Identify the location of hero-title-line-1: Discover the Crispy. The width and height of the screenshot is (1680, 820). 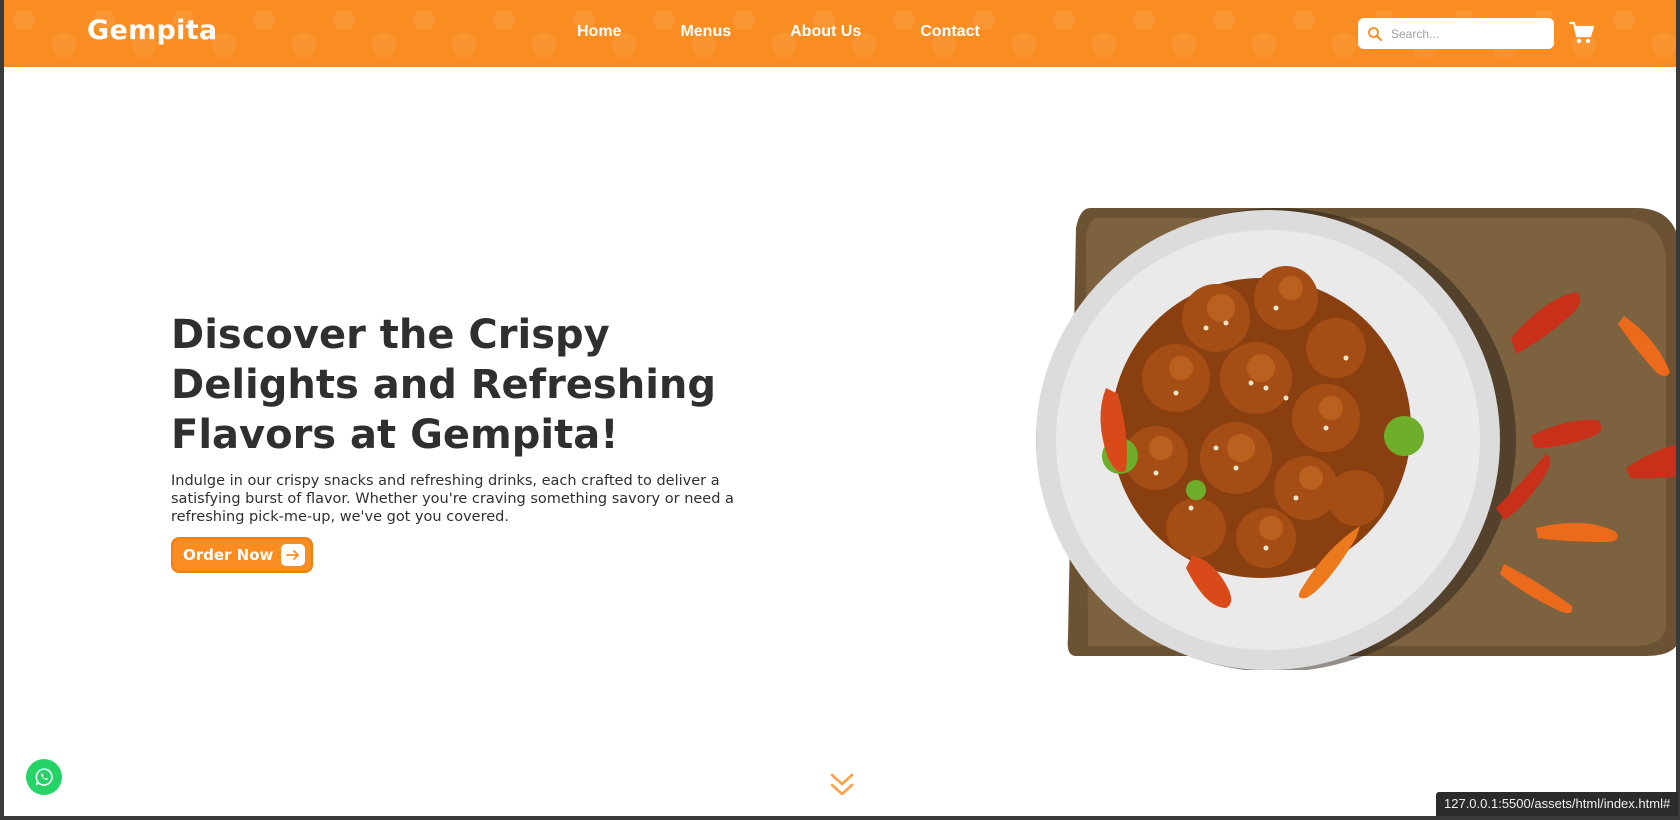
(390, 335).